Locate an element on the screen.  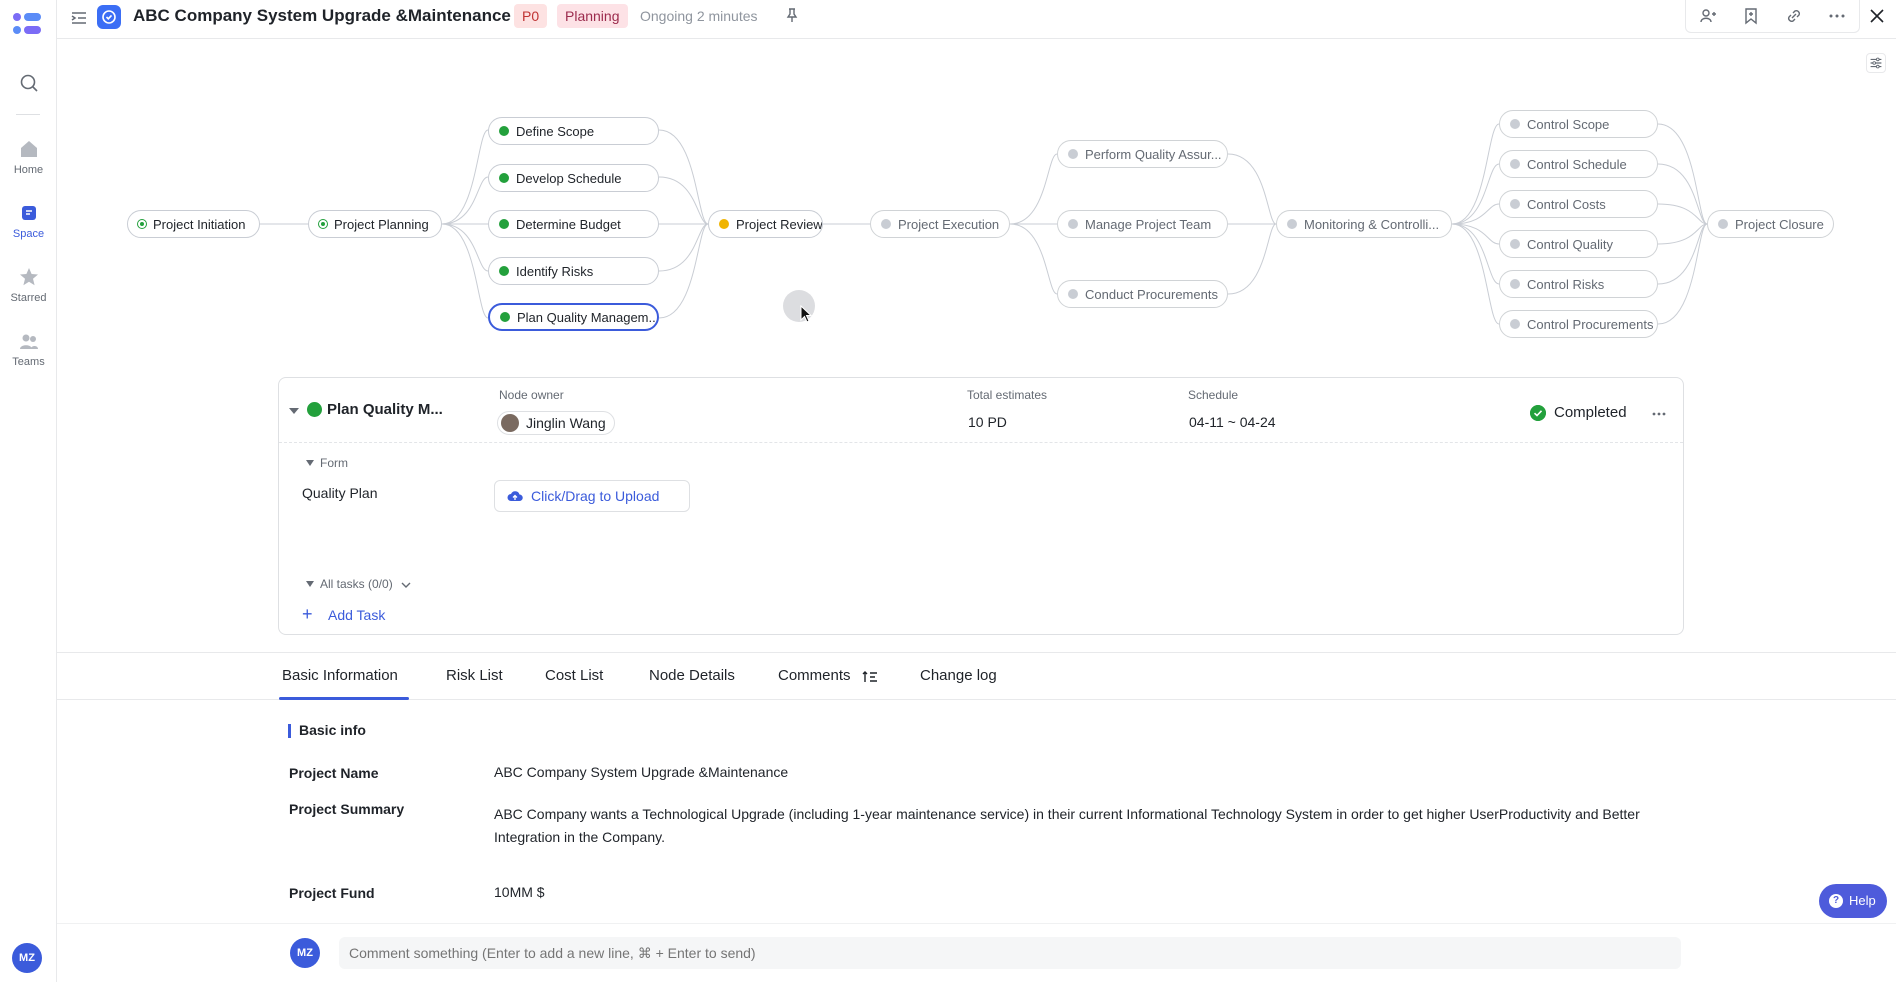
nav-teams: Teams is located at coordinates (28, 349).